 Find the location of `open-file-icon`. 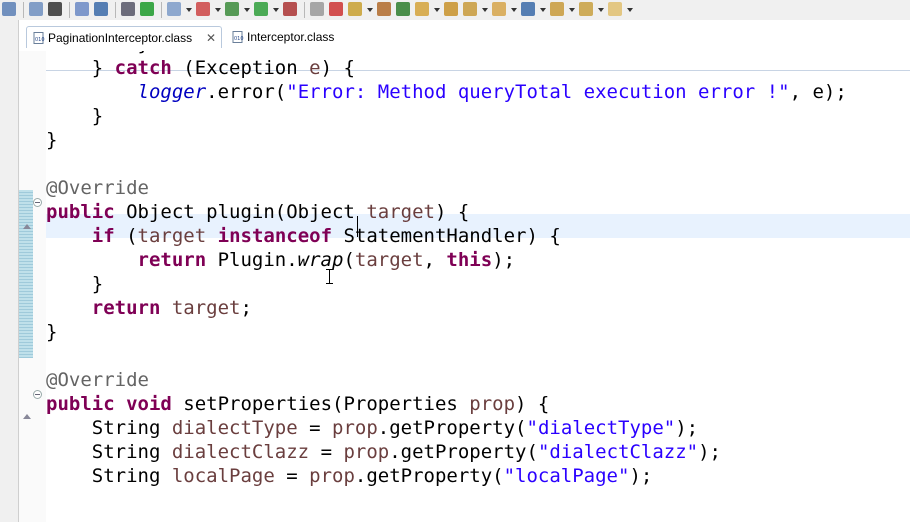

open-file-icon is located at coordinates (174, 9).